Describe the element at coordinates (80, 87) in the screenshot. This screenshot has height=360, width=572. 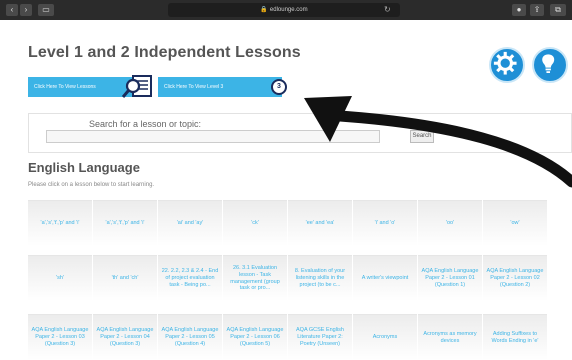
I see `view-lessons-button: Click Here To View Lessons` at that location.